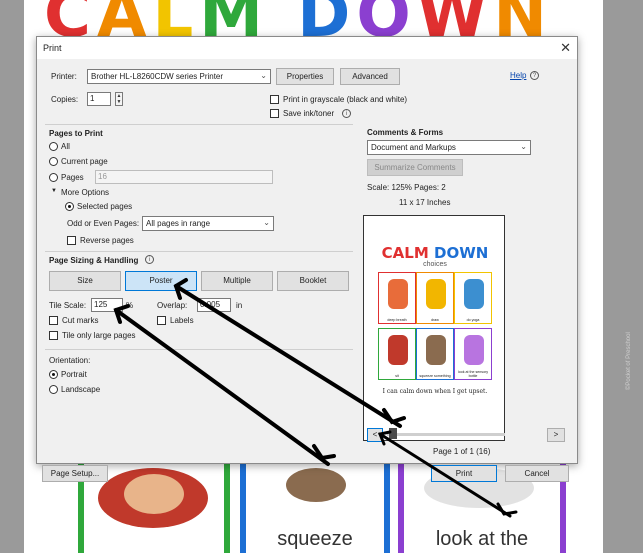  What do you see at coordinates (507, 509) in the screenshot?
I see `arrow-fletch` at bounding box center [507, 509].